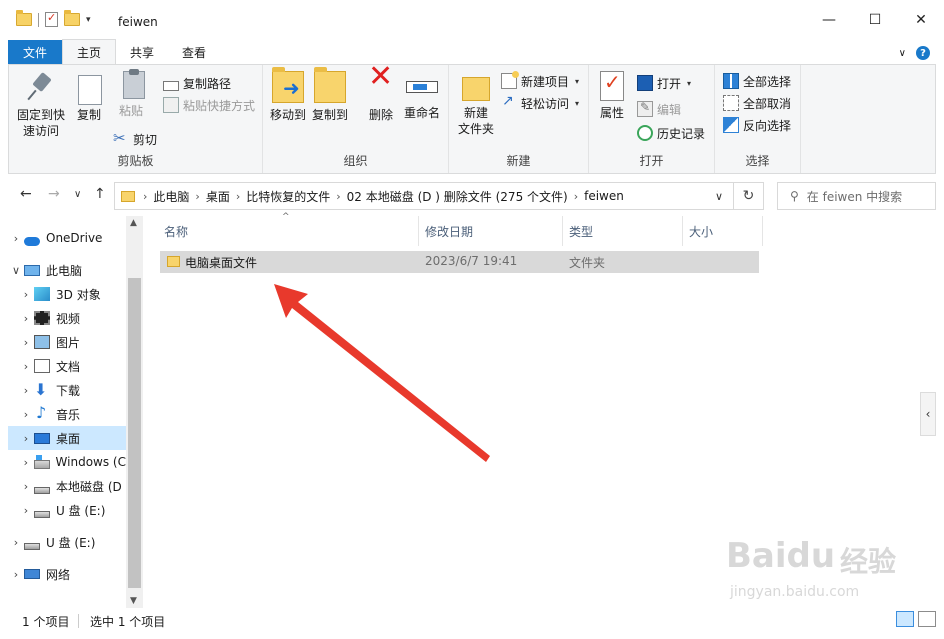  Describe the element at coordinates (171, 196) in the screenshot. I see `breadcrumb-this-pc: 此电脑` at that location.